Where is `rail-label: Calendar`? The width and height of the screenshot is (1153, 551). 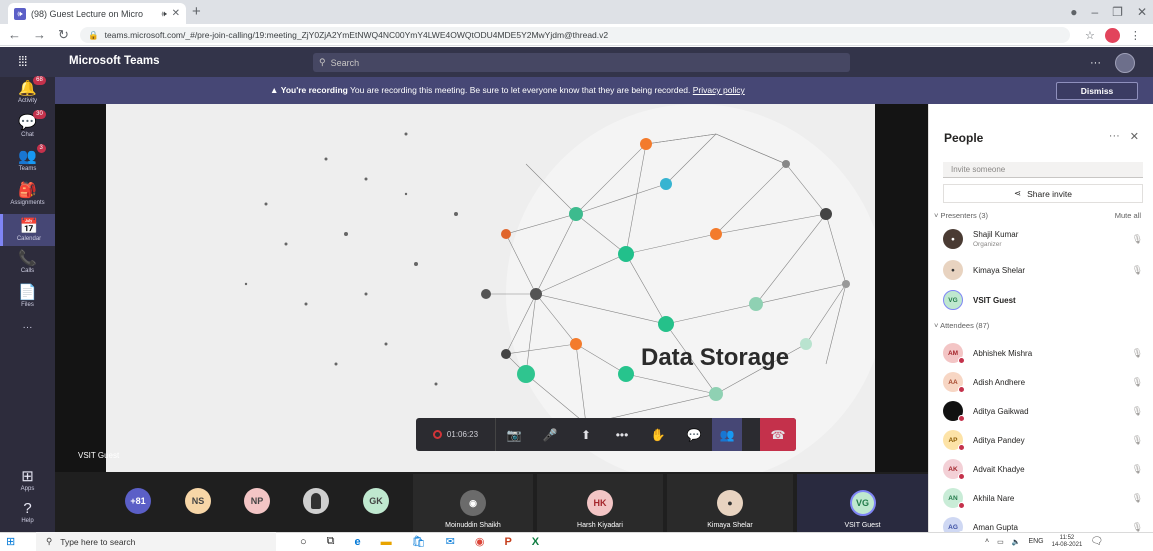 rail-label: Calendar is located at coordinates (29, 239).